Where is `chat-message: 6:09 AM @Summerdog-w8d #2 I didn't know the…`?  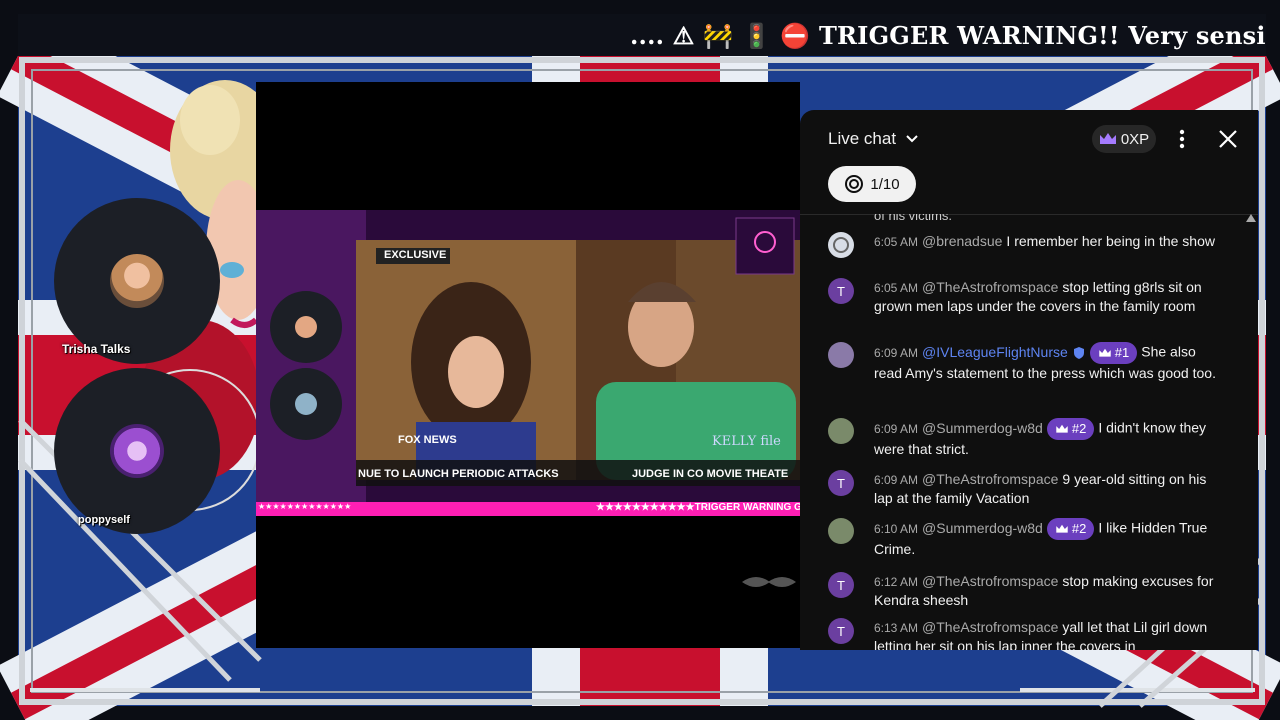 chat-message: 6:09 AM @Summerdog-w8d #2 I didn't know the… is located at coordinates (1027, 438).